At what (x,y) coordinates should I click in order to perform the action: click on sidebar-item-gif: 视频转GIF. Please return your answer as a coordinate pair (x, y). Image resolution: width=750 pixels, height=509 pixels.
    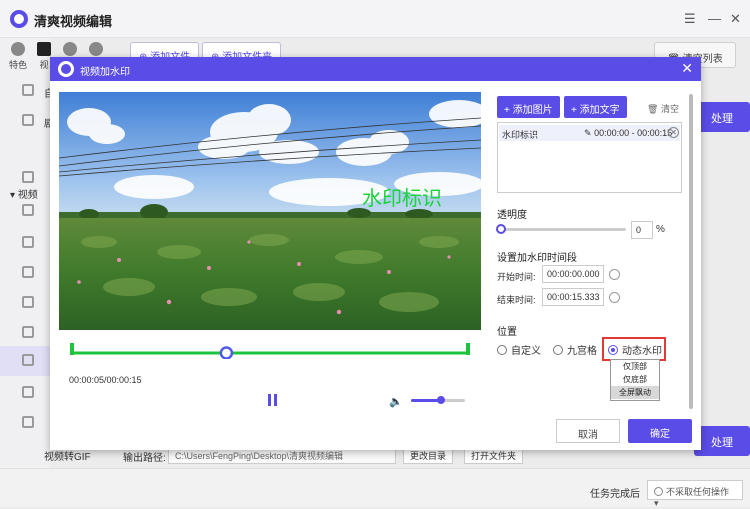
    Looking at the image, I should click on (67, 455).